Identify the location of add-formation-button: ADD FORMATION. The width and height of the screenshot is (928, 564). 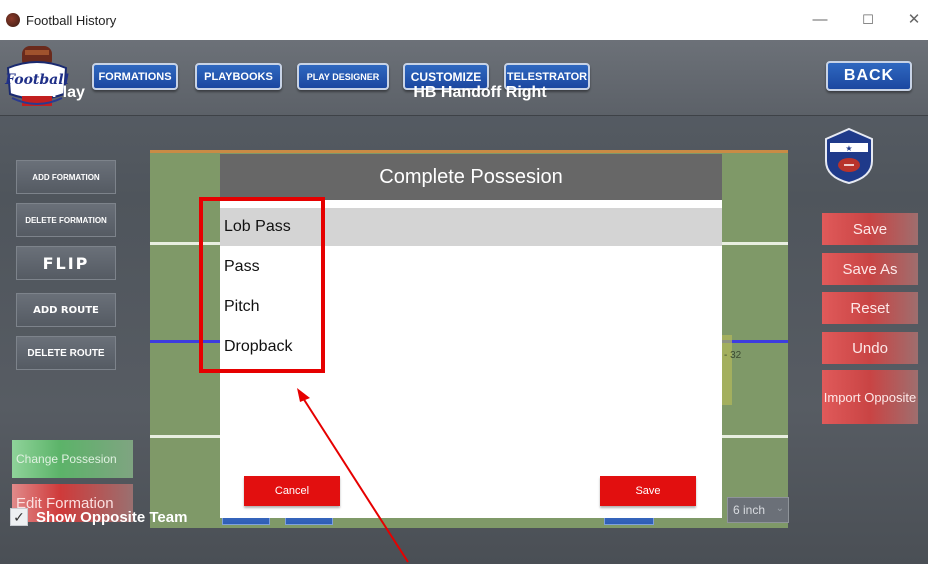
(66, 177).